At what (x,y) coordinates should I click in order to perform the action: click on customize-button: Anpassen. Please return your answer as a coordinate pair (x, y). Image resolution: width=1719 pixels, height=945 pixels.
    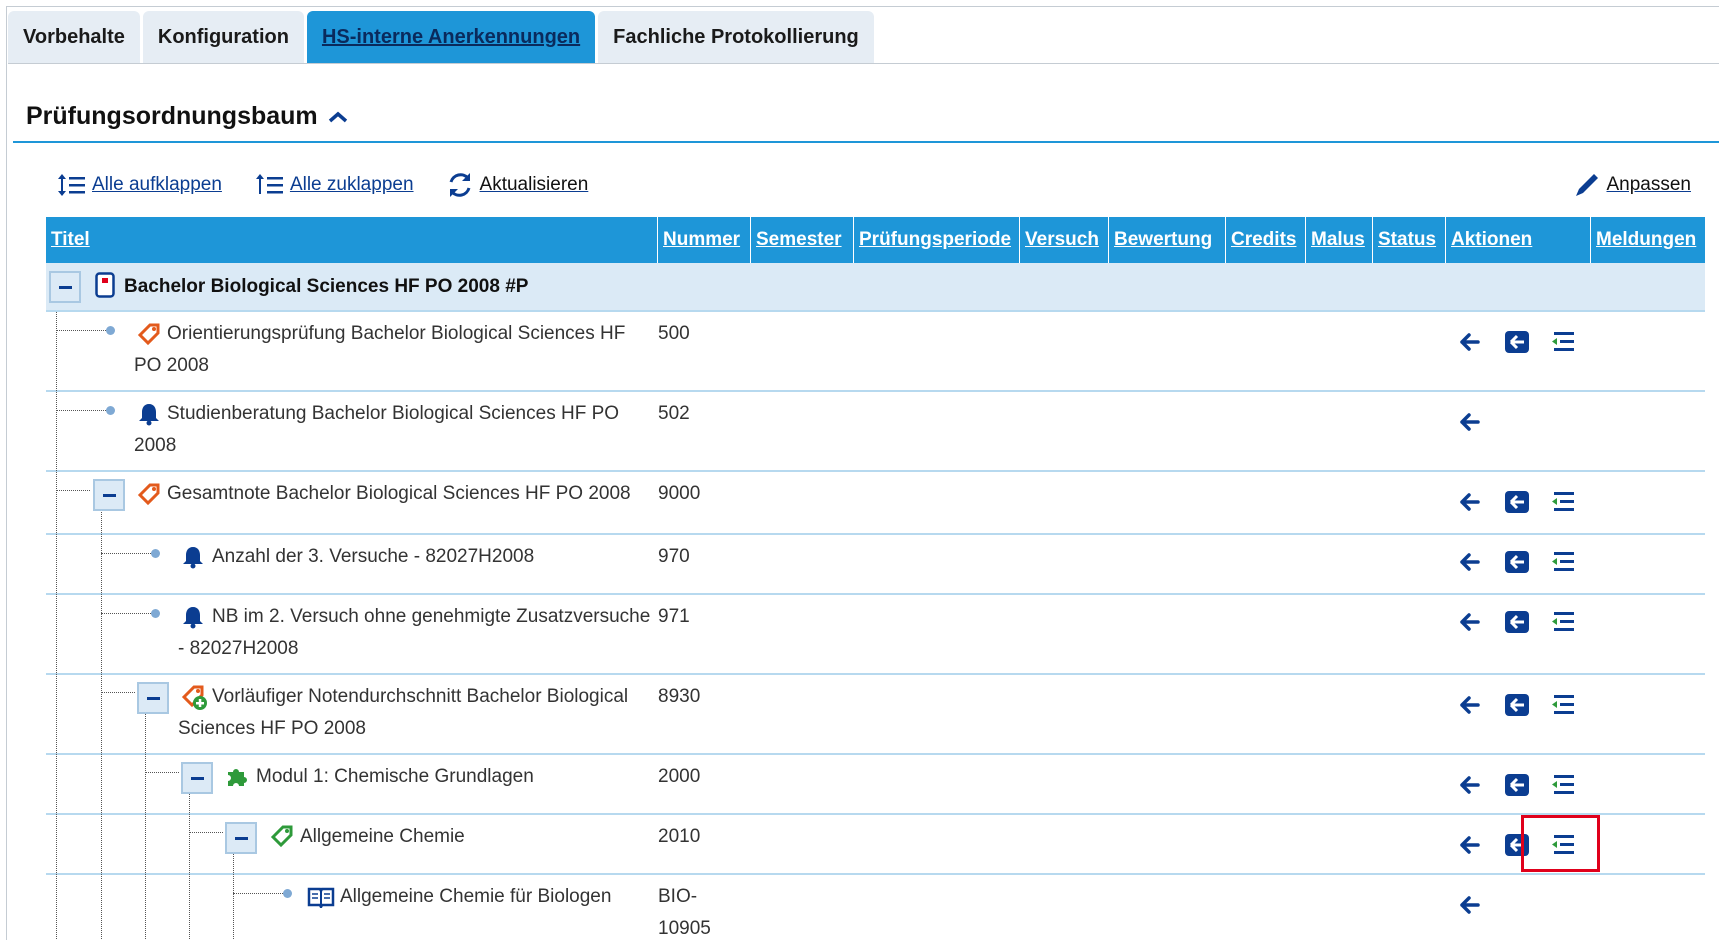
    Looking at the image, I should click on (1632, 185).